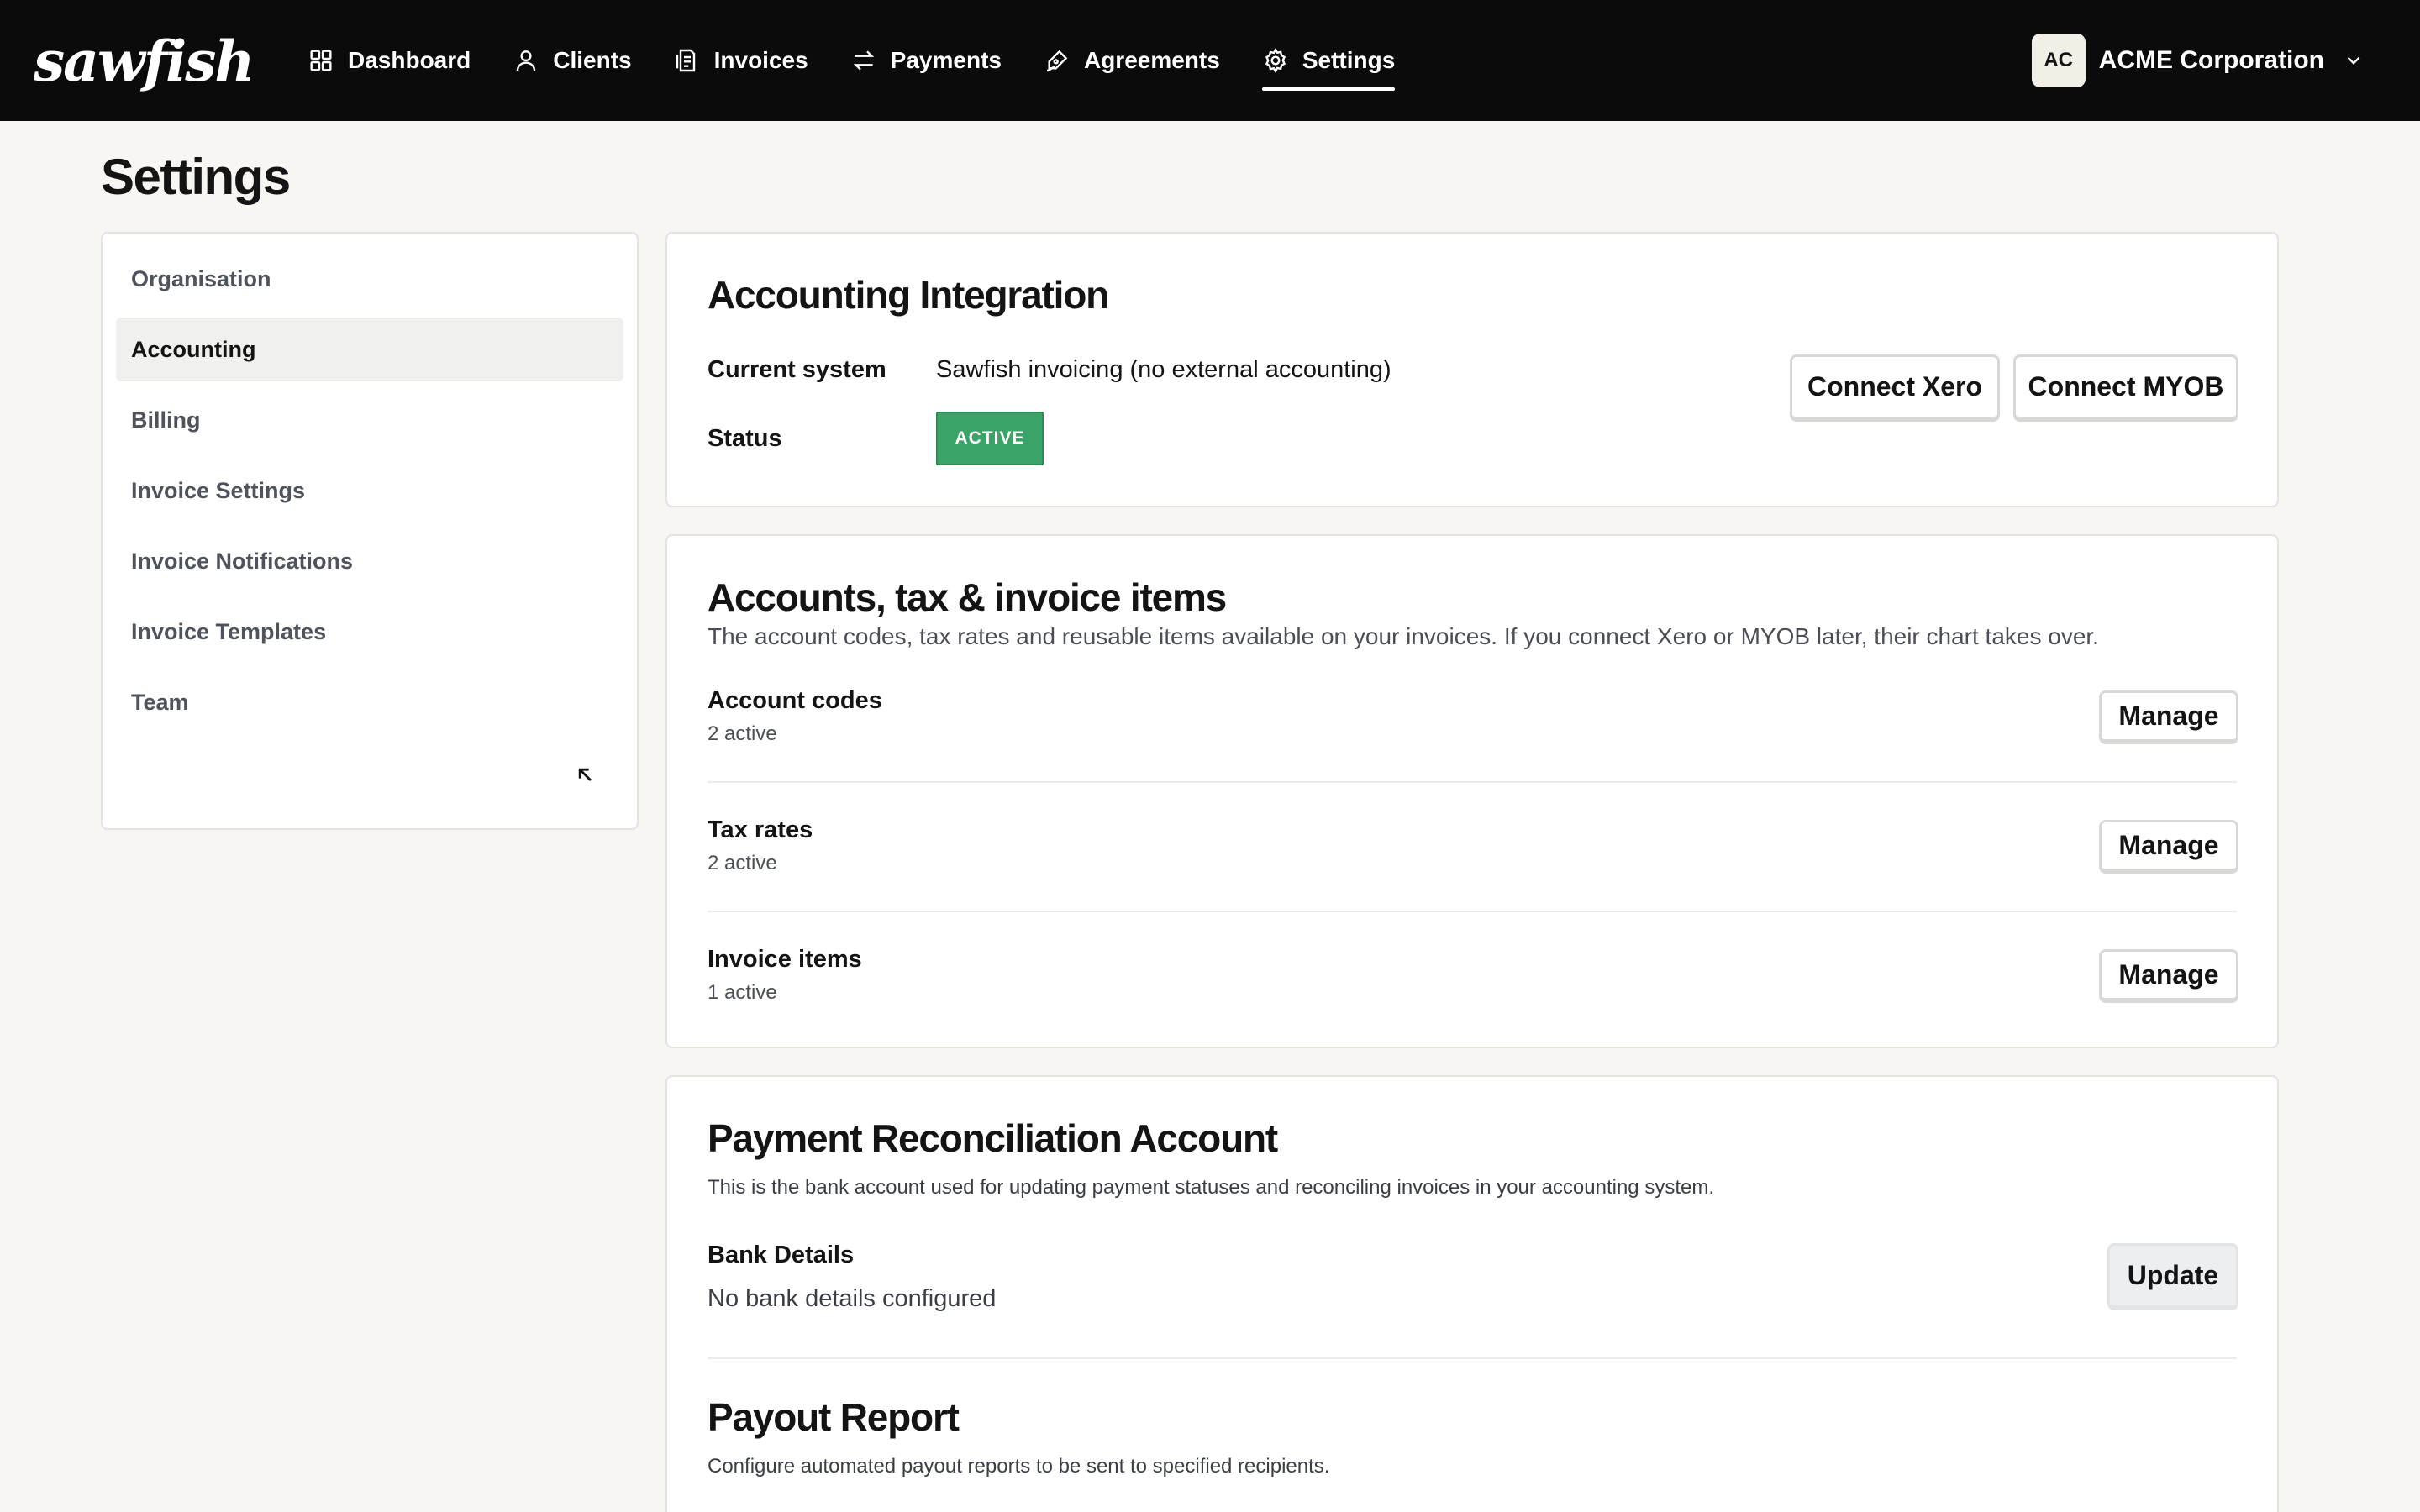 The width and height of the screenshot is (2420, 1512). Describe the element at coordinates (761, 829) in the screenshot. I see `tax-rates-title: Tax rates` at that location.